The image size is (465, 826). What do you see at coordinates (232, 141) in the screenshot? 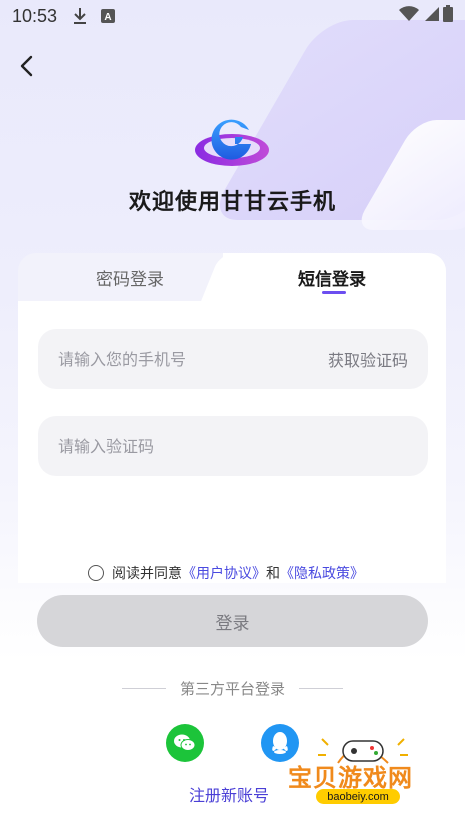
I see `app-logo` at bounding box center [232, 141].